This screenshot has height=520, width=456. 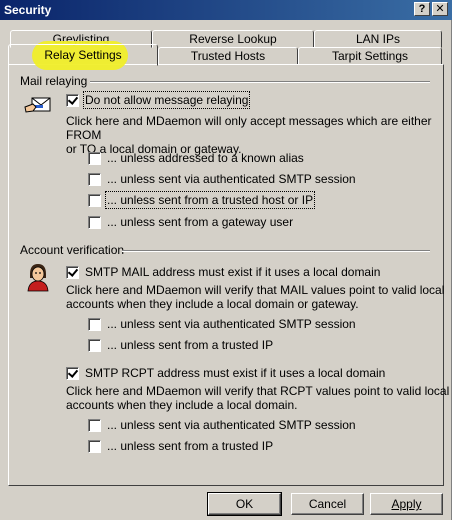 I want to click on no-relay-checkbox, so click(x=72, y=100).